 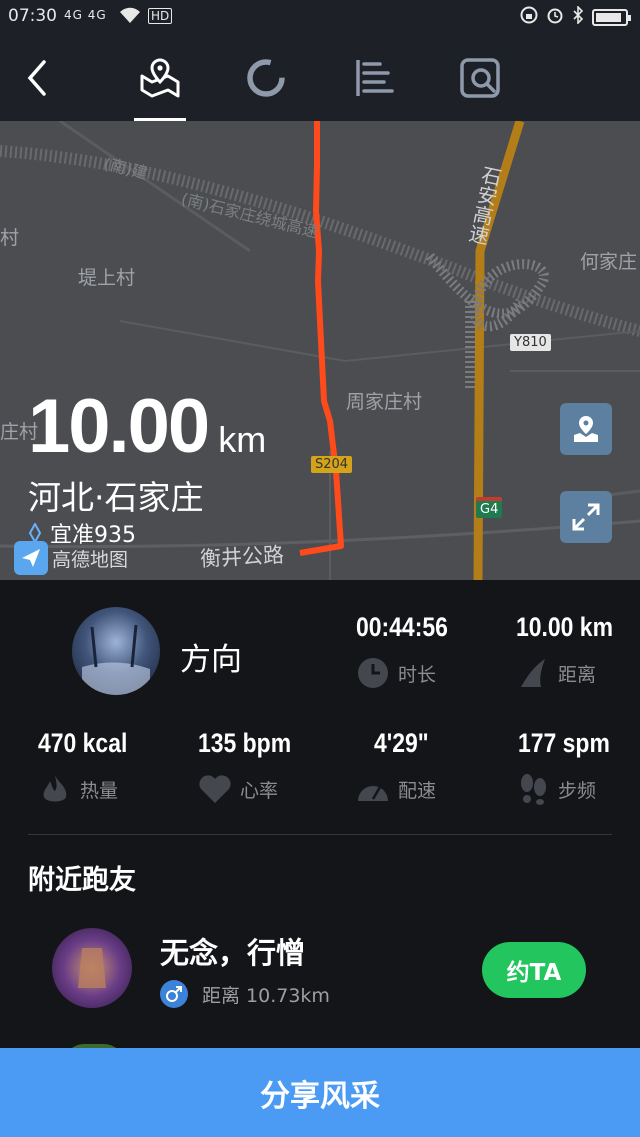 What do you see at coordinates (577, 790) in the screenshot?
I see `cadence-label-text: 步频` at bounding box center [577, 790].